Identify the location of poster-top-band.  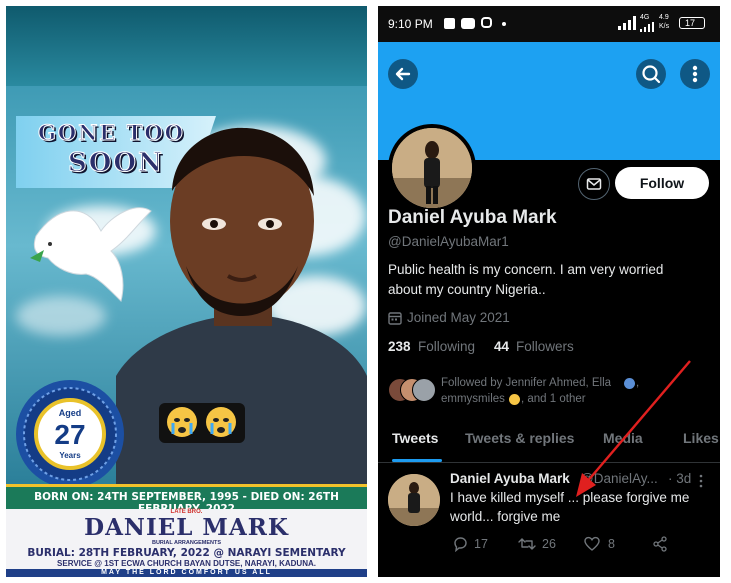
(186, 46).